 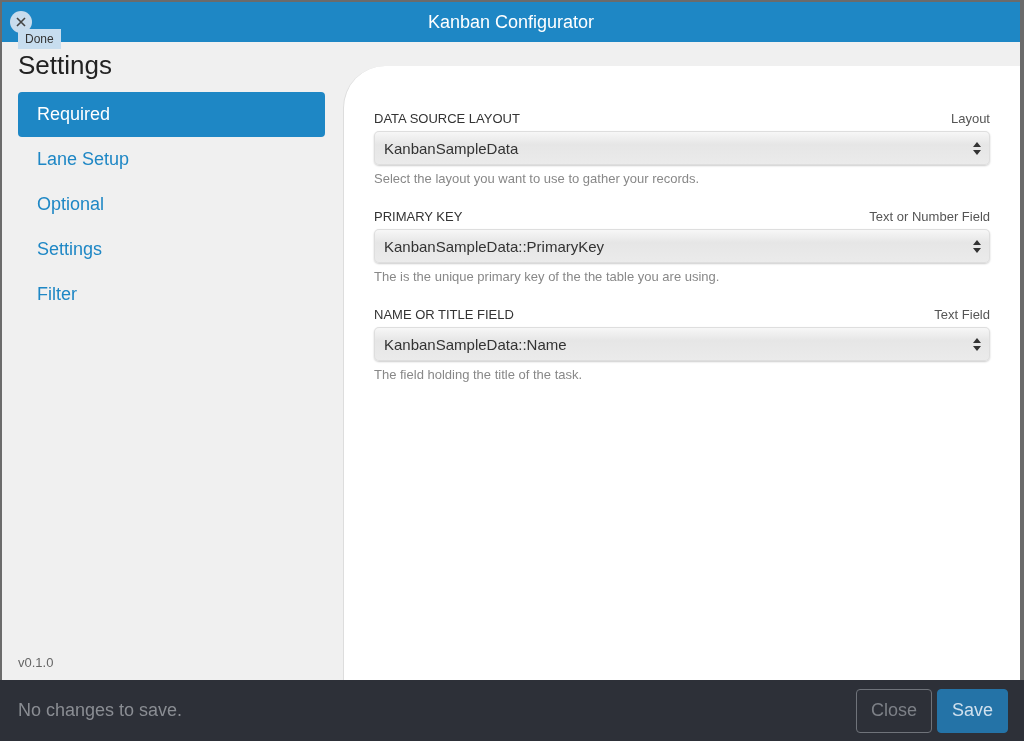 I want to click on sidebar-item: Settings, so click(x=171, y=249).